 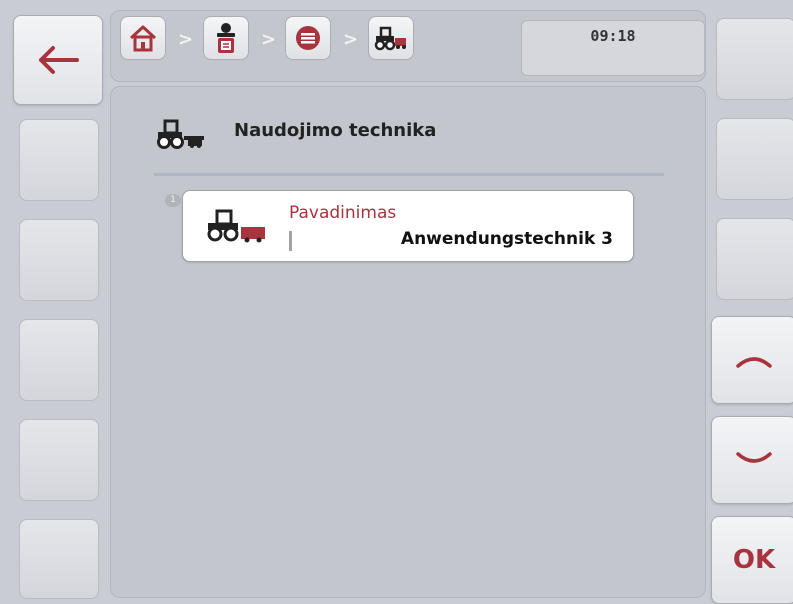 I want to click on scroll-down-button, so click(x=752, y=460).